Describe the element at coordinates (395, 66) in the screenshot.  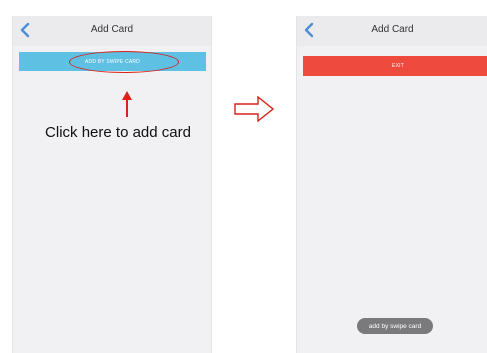
I see `exit-button: EXIT` at that location.